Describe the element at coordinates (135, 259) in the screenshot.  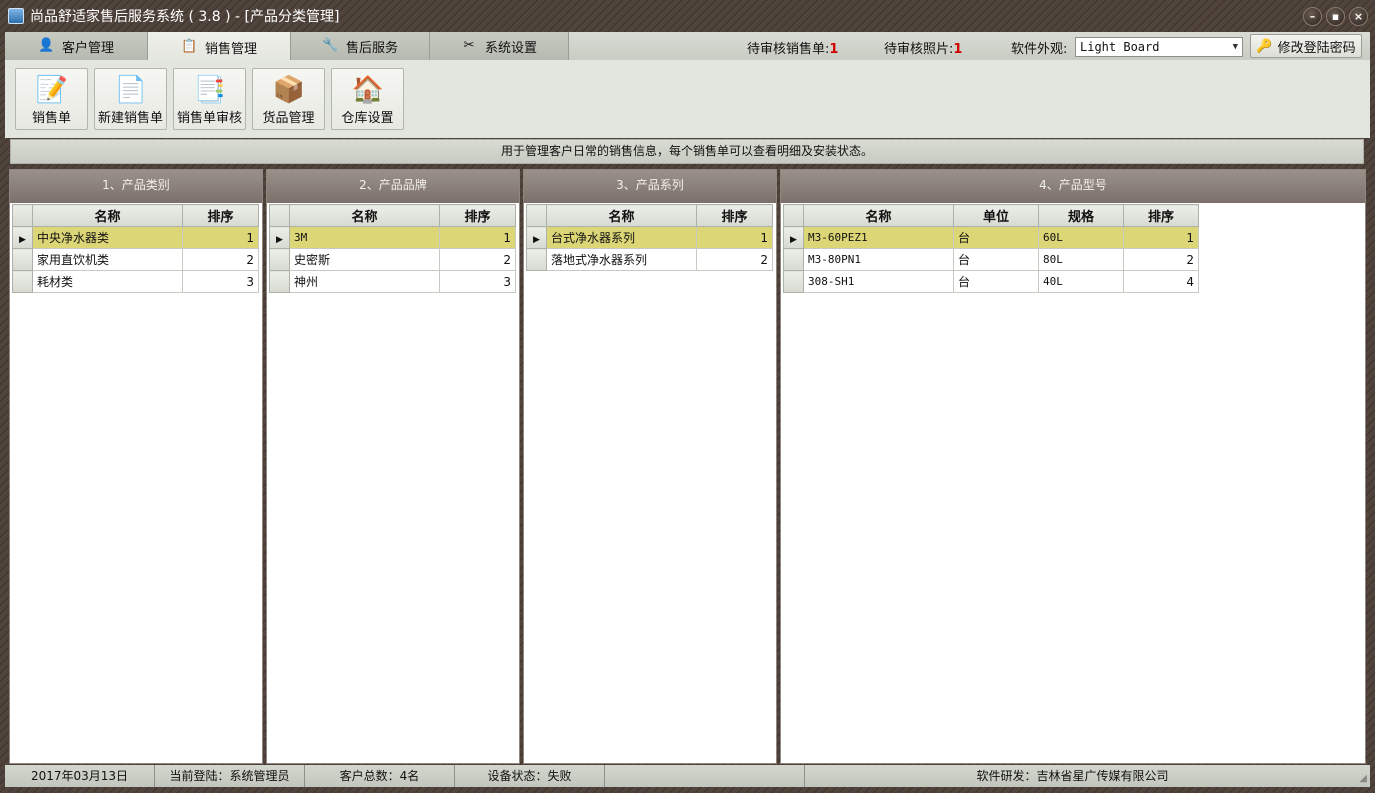
I see `table-row: 家用直饮机类 2` at that location.